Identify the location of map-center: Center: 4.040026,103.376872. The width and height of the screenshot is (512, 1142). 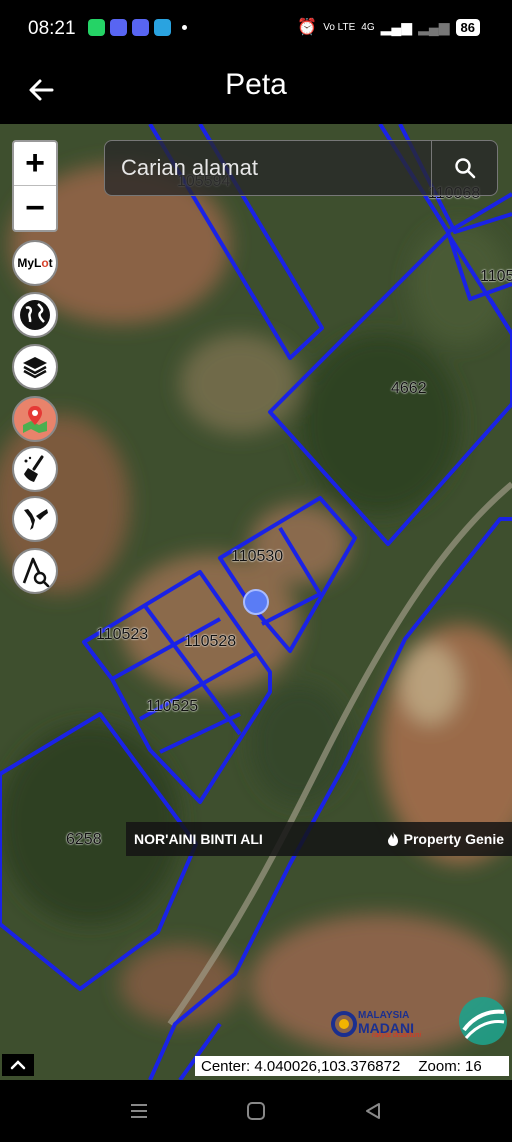
(301, 1066).